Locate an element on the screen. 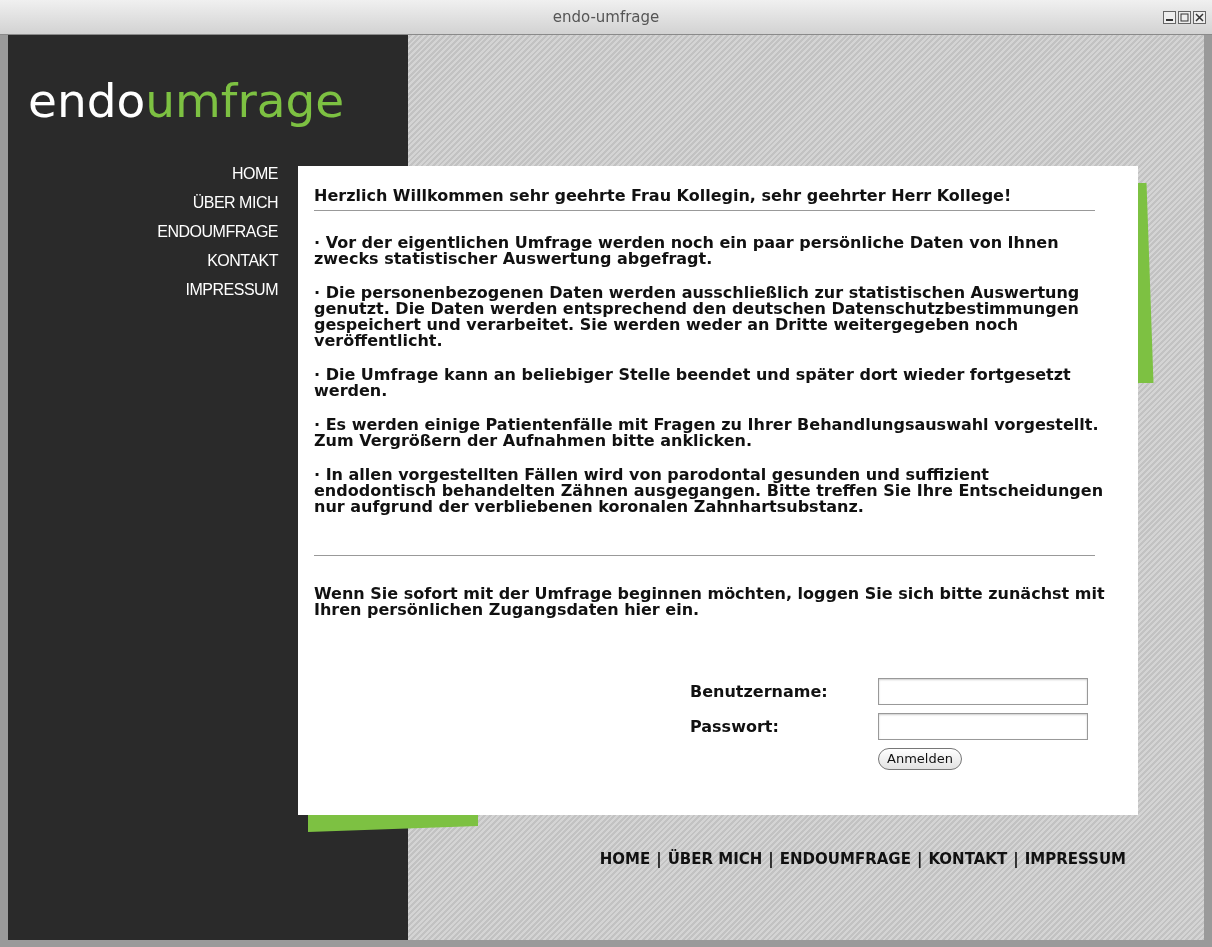 The height and width of the screenshot is (947, 1212). footer-link: ÜBER MICH is located at coordinates (715, 858).